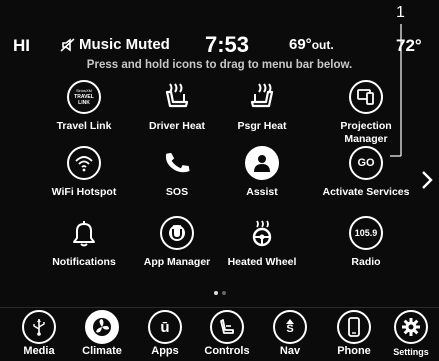 This screenshot has width=439, height=361. Describe the element at coordinates (177, 262) in the screenshot. I see `app-label: App Manager` at that location.